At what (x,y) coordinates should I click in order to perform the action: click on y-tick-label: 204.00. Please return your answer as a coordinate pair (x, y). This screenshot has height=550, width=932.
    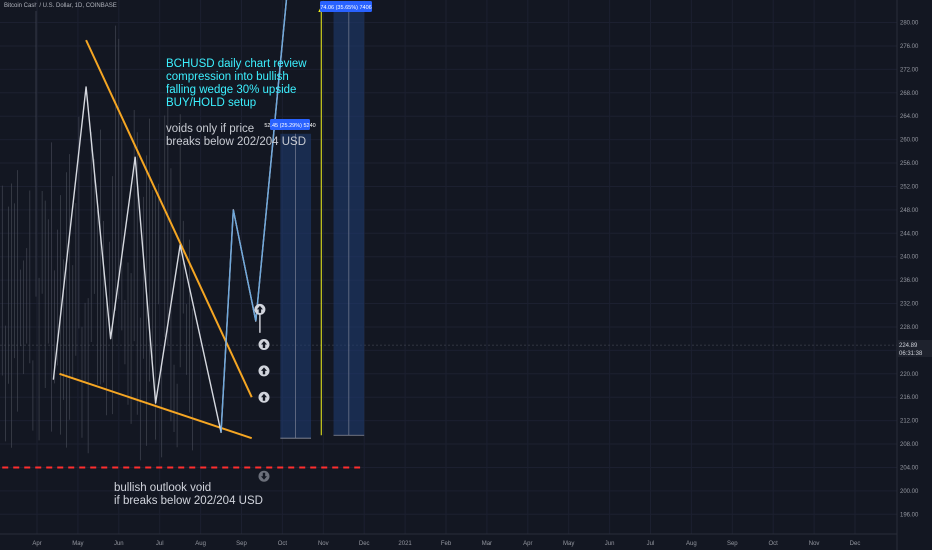
    Looking at the image, I should click on (909, 468).